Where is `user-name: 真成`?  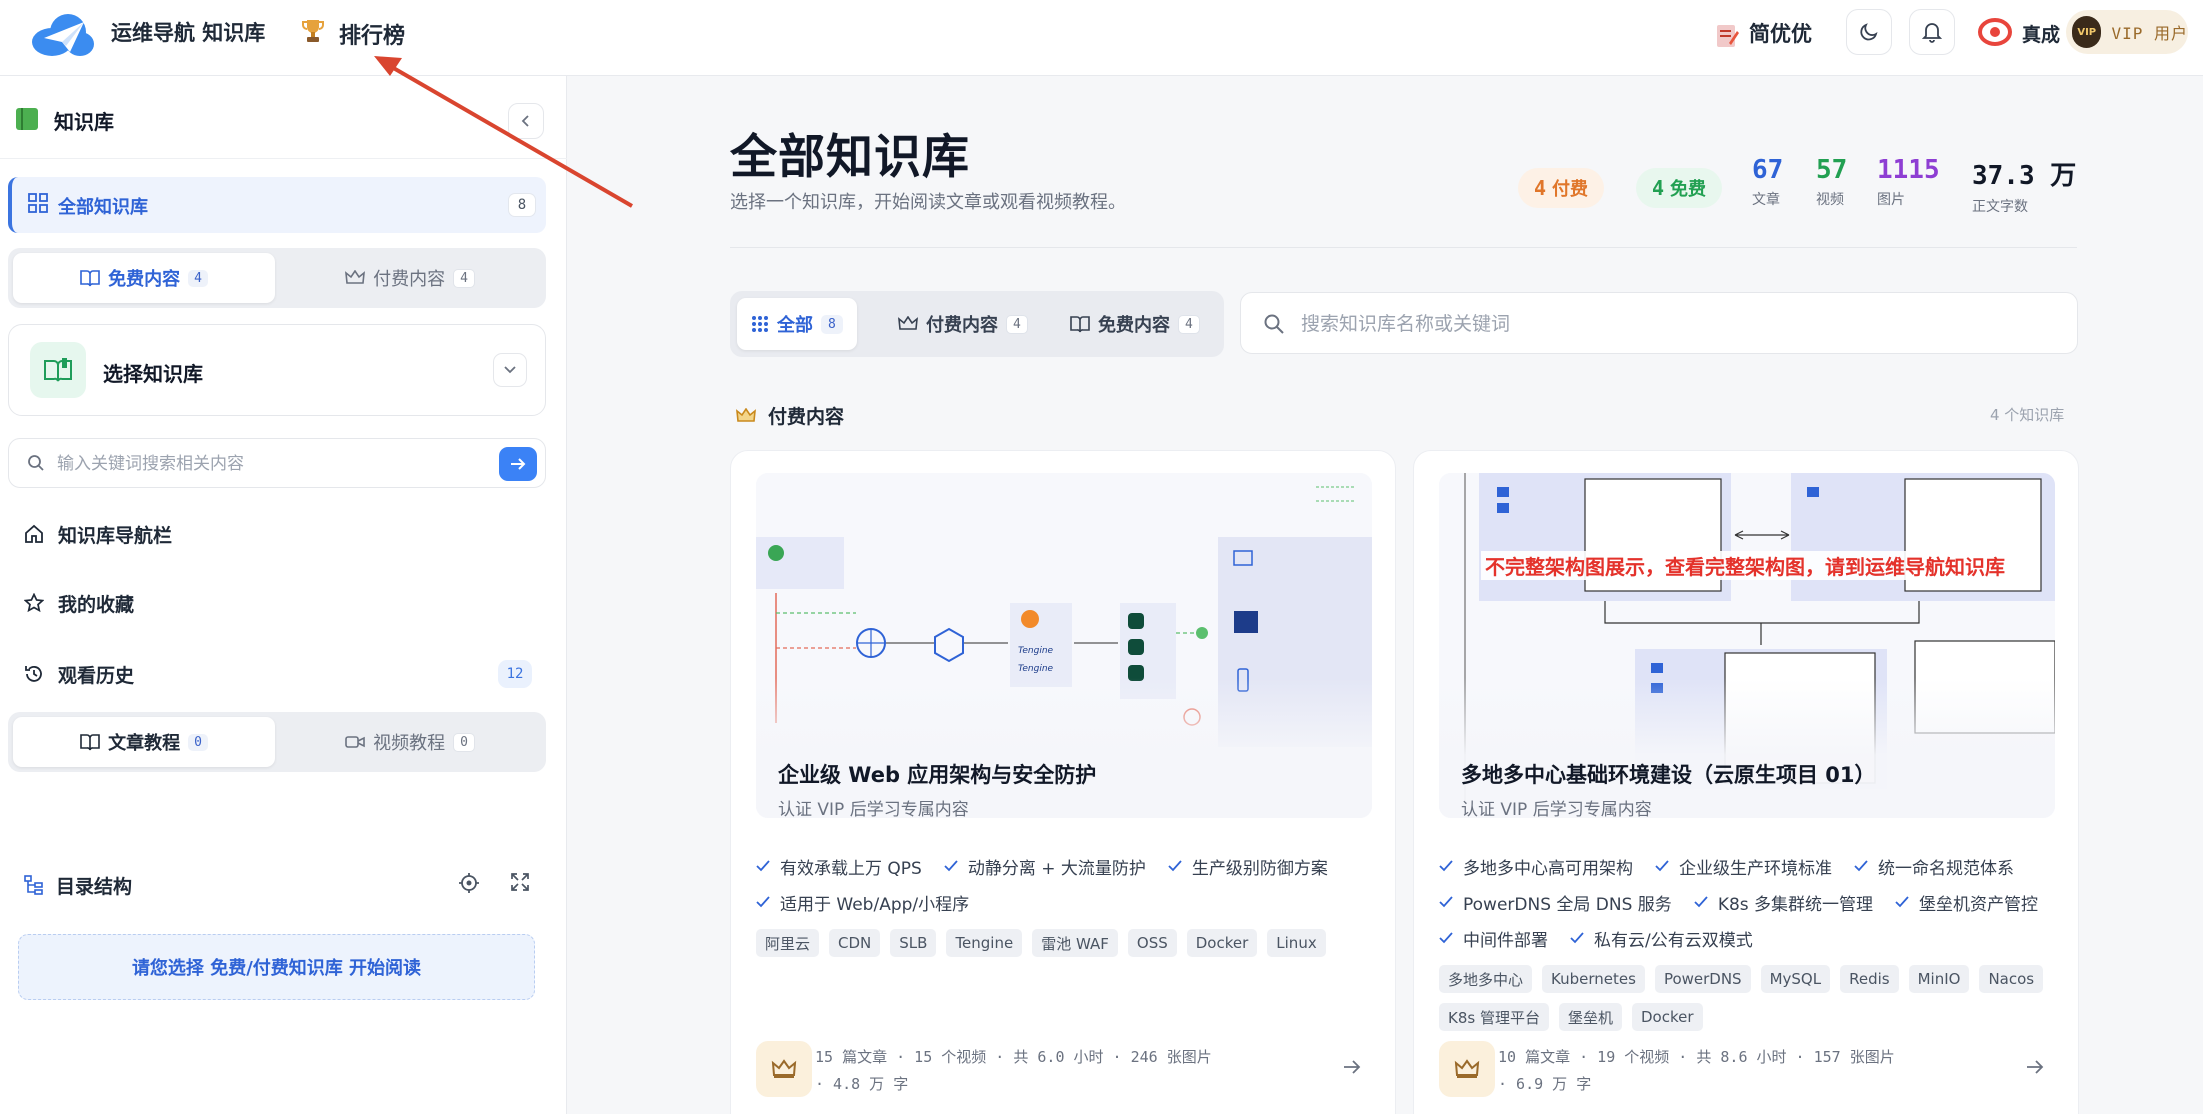
user-name: 真成 is located at coordinates (2041, 33).